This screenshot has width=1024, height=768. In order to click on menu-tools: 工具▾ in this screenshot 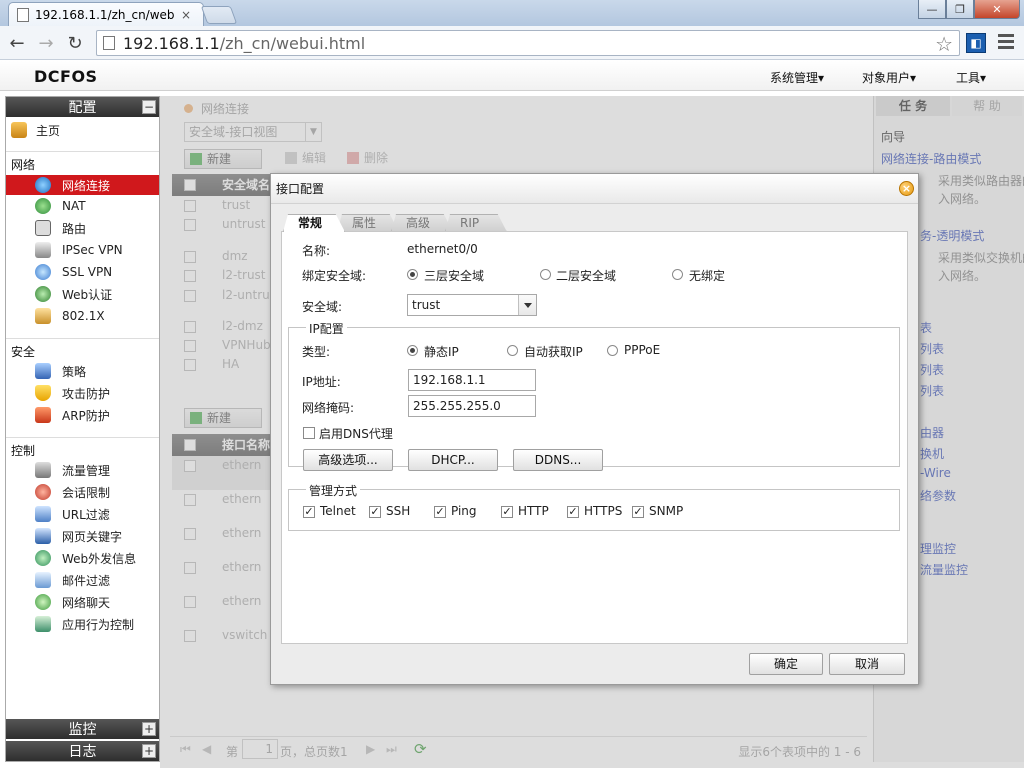, I will do `click(971, 77)`.